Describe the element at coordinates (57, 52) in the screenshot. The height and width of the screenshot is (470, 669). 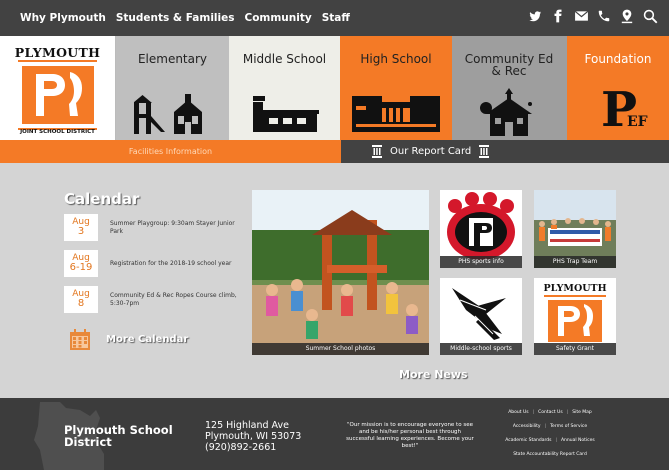
I see `logo-text-top: PLYMOUTH` at that location.